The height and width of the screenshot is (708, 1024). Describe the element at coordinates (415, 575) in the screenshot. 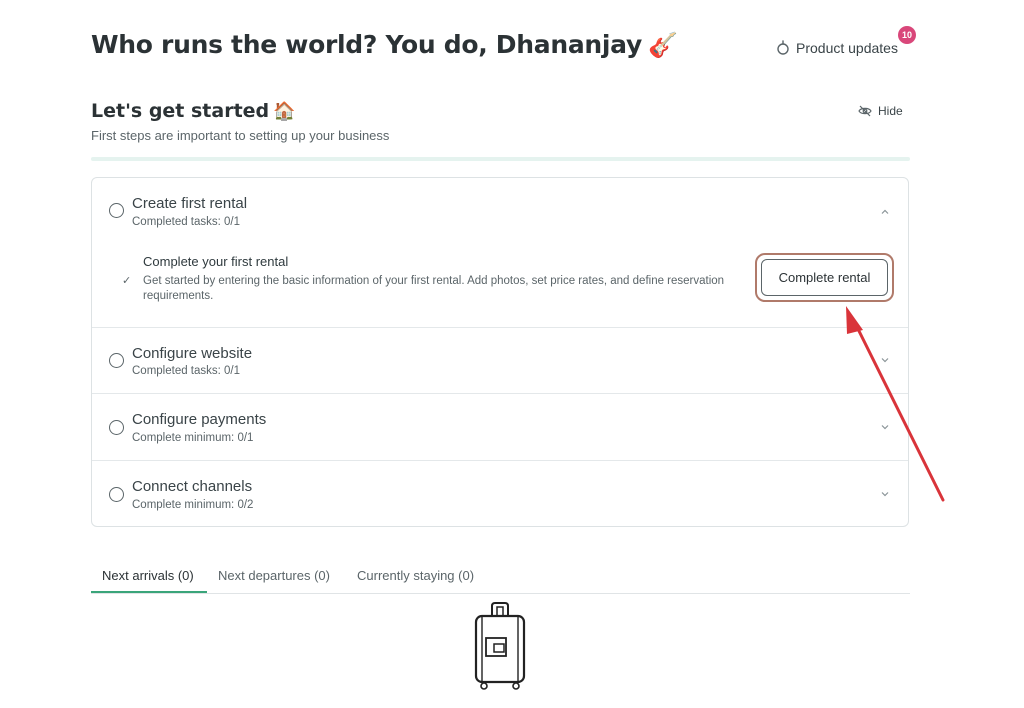

I see `tab-currently-staying: Currently staying (0)` at that location.